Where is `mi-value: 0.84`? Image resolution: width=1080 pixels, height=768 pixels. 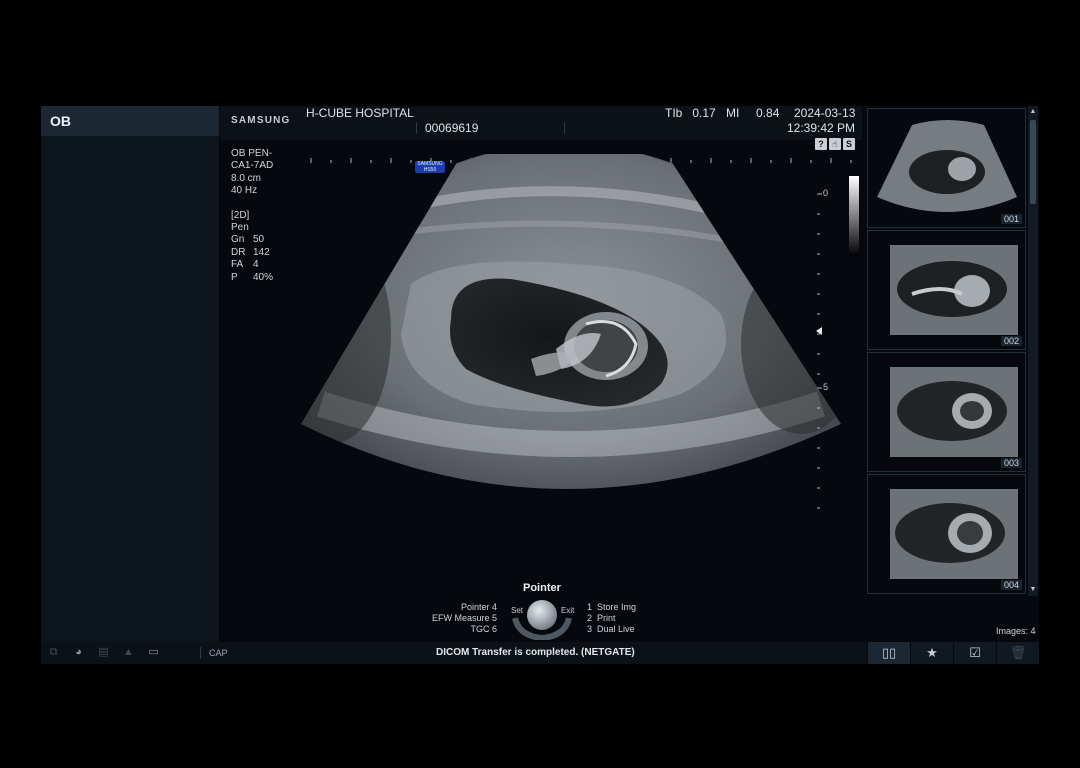 mi-value: 0.84 is located at coordinates (768, 113).